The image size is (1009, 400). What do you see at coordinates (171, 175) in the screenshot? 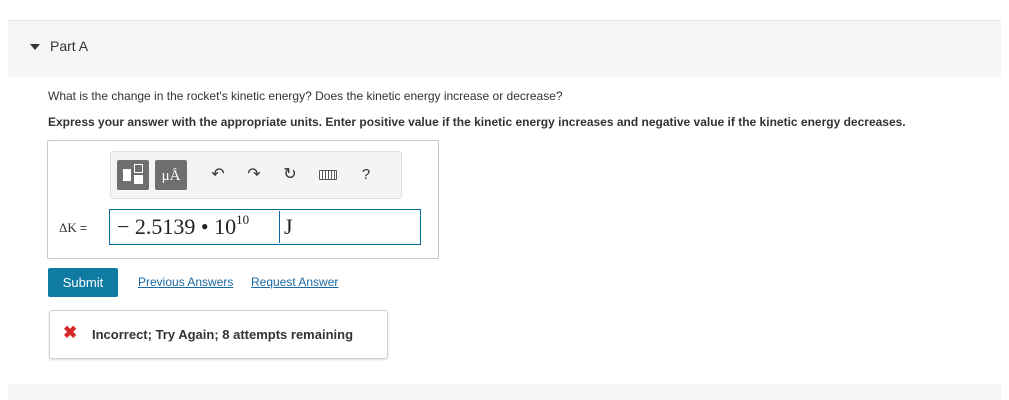
I see `units-icon: μÅ` at bounding box center [171, 175].